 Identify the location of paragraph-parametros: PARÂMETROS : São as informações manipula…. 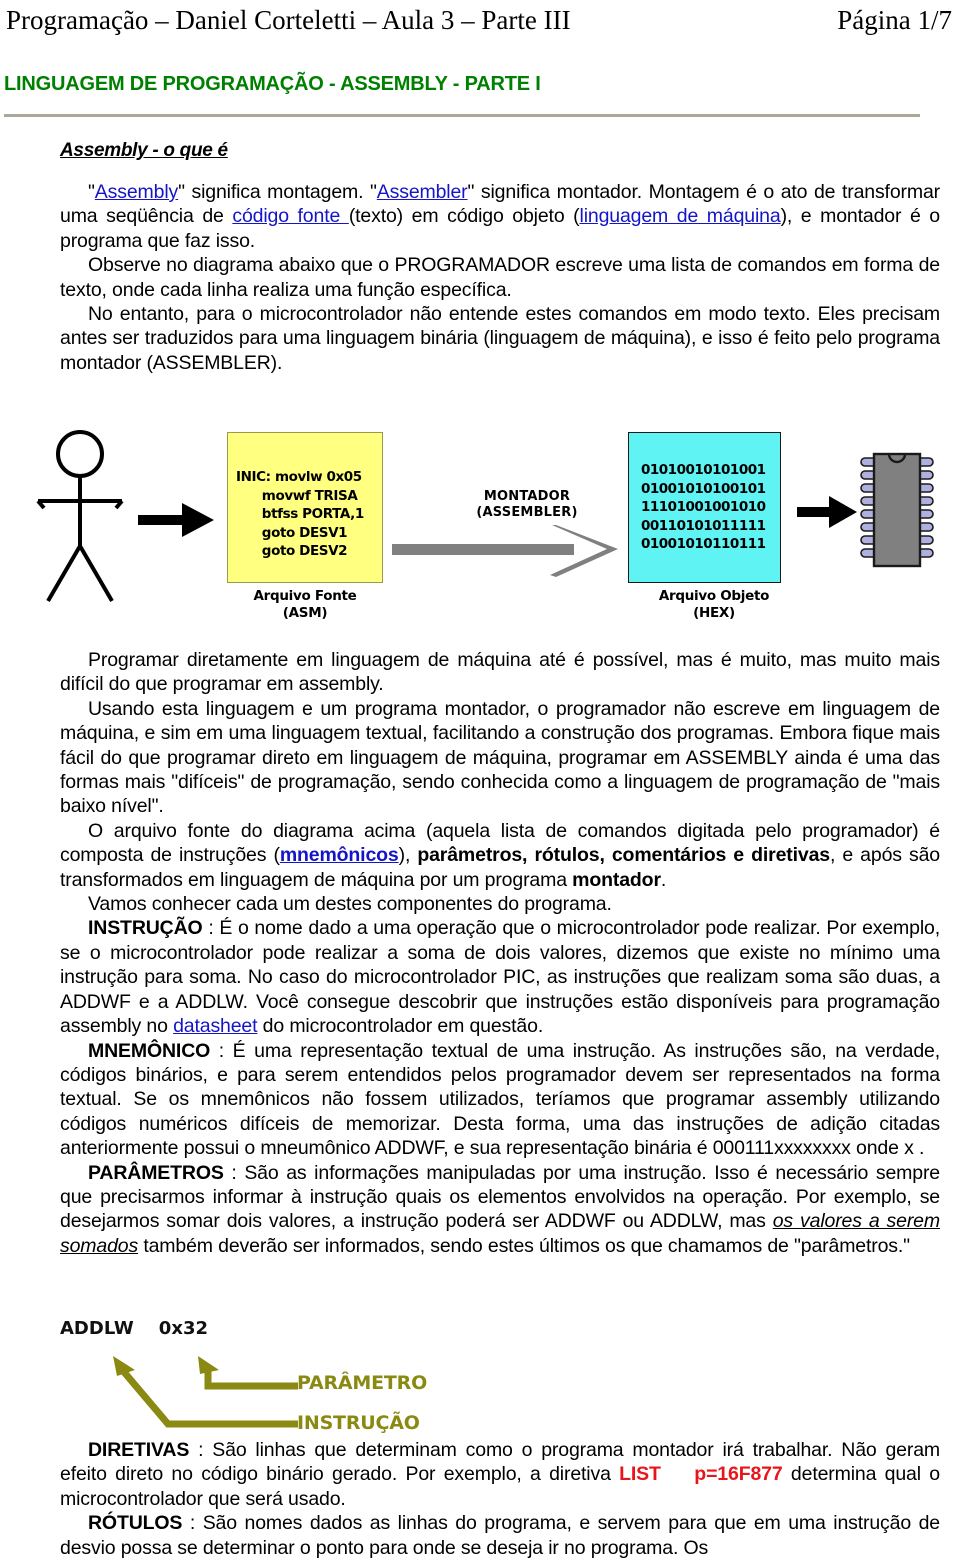
(480, 1210).